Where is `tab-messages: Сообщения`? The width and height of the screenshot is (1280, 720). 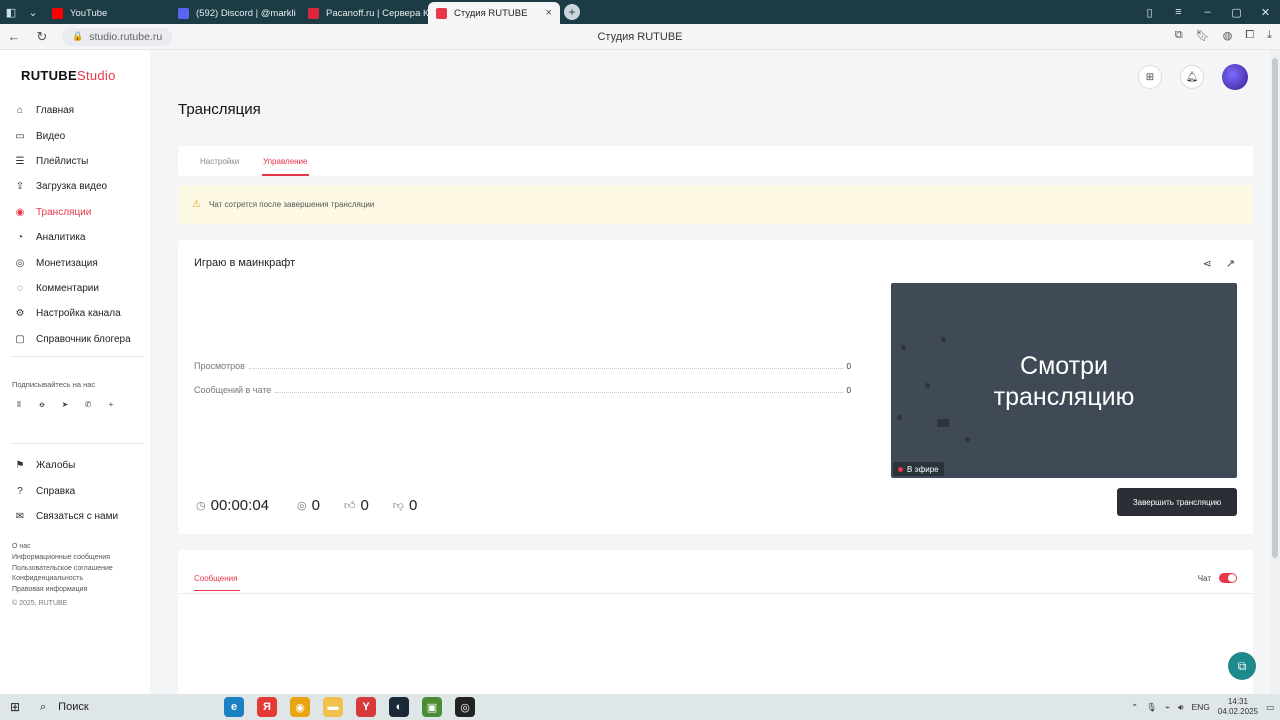 tab-messages: Сообщения is located at coordinates (215, 578).